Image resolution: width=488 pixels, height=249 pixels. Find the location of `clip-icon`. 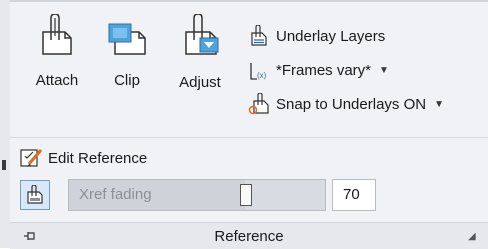

clip-icon is located at coordinates (127, 39).